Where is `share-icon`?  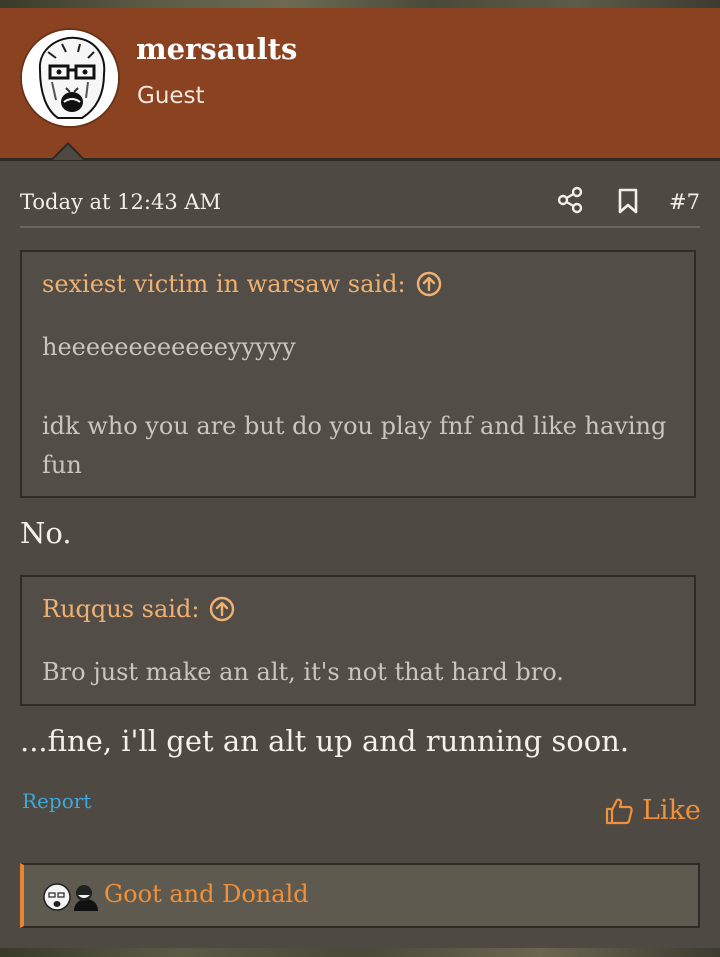
share-icon is located at coordinates (570, 200).